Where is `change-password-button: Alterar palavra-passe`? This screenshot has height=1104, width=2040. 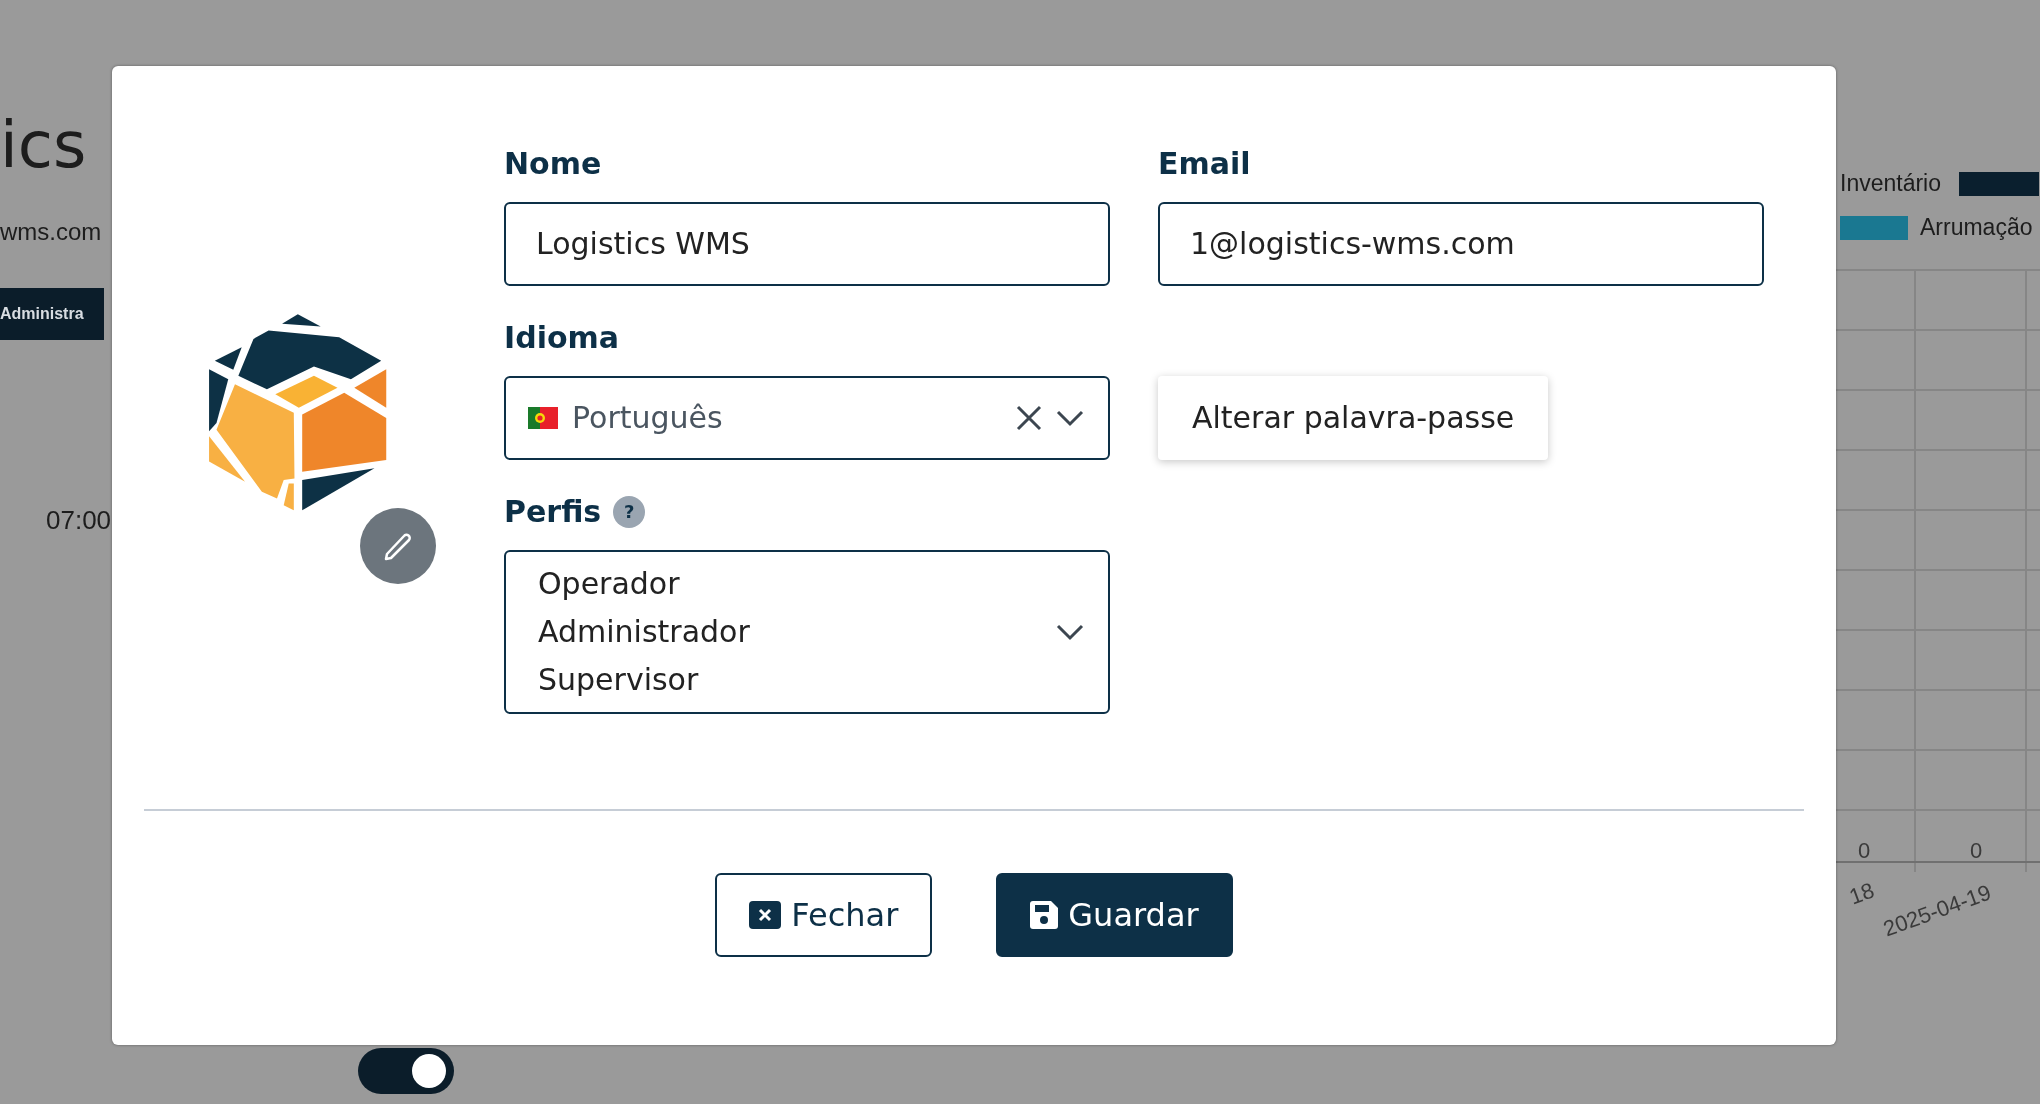 change-password-button: Alterar palavra-passe is located at coordinates (1353, 417).